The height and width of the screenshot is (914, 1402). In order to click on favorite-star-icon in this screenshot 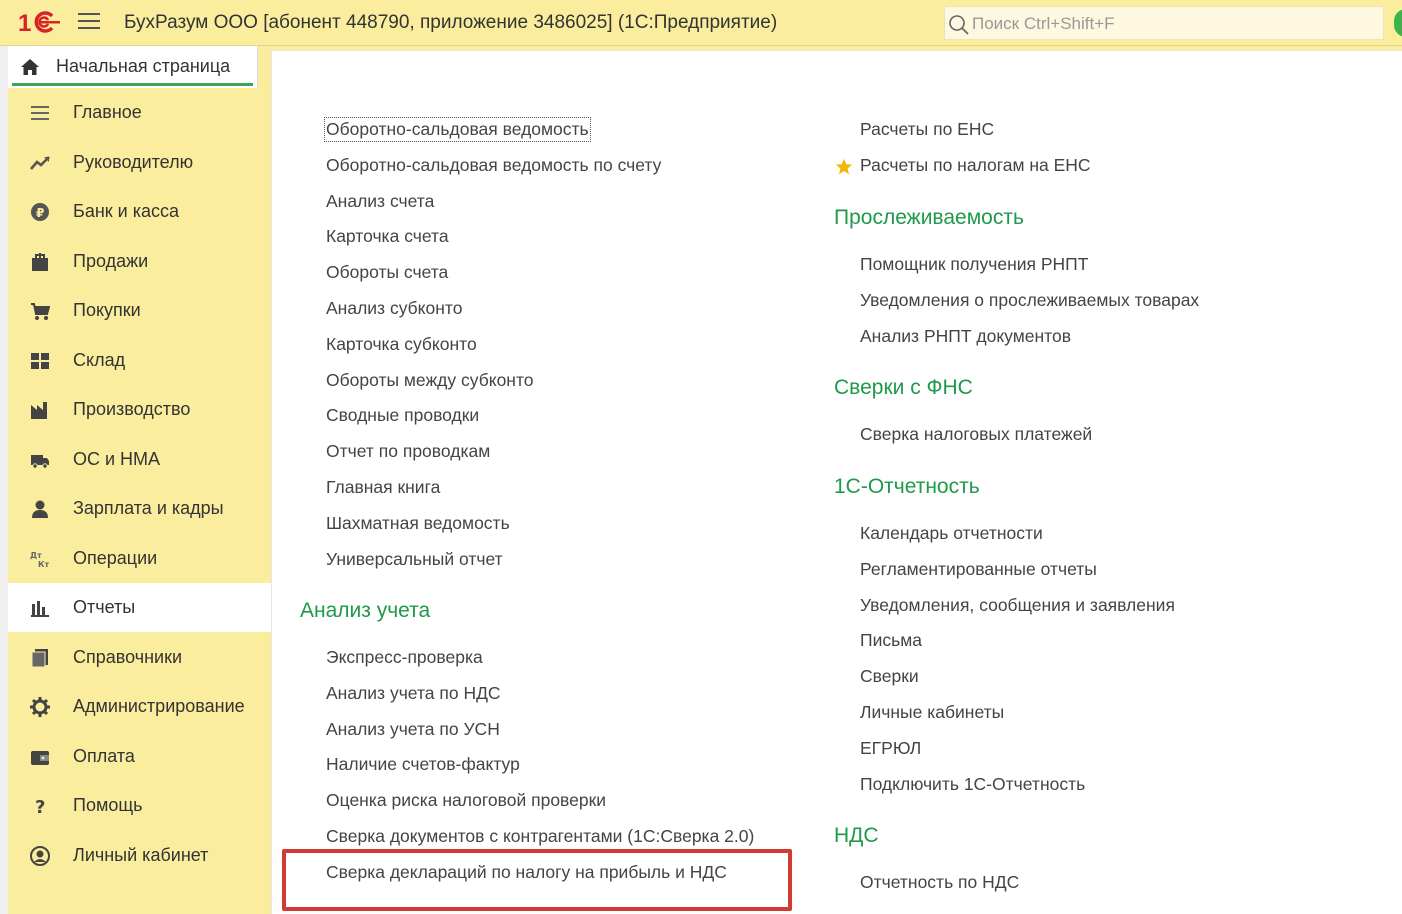, I will do `click(844, 167)`.